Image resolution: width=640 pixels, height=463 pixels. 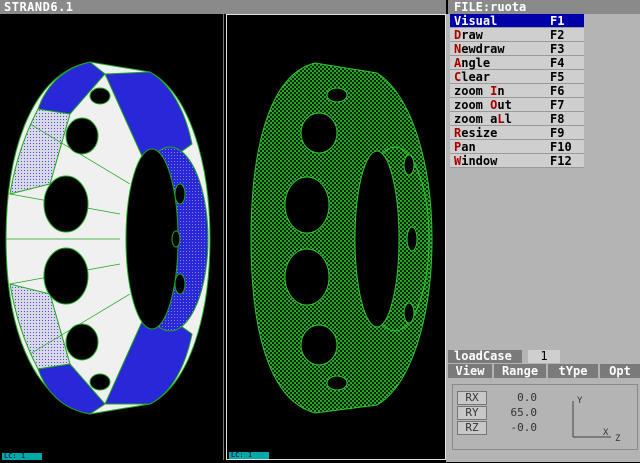 What do you see at coordinates (517, 105) in the screenshot?
I see `menu-item-zoom-out: zoom Out F7` at bounding box center [517, 105].